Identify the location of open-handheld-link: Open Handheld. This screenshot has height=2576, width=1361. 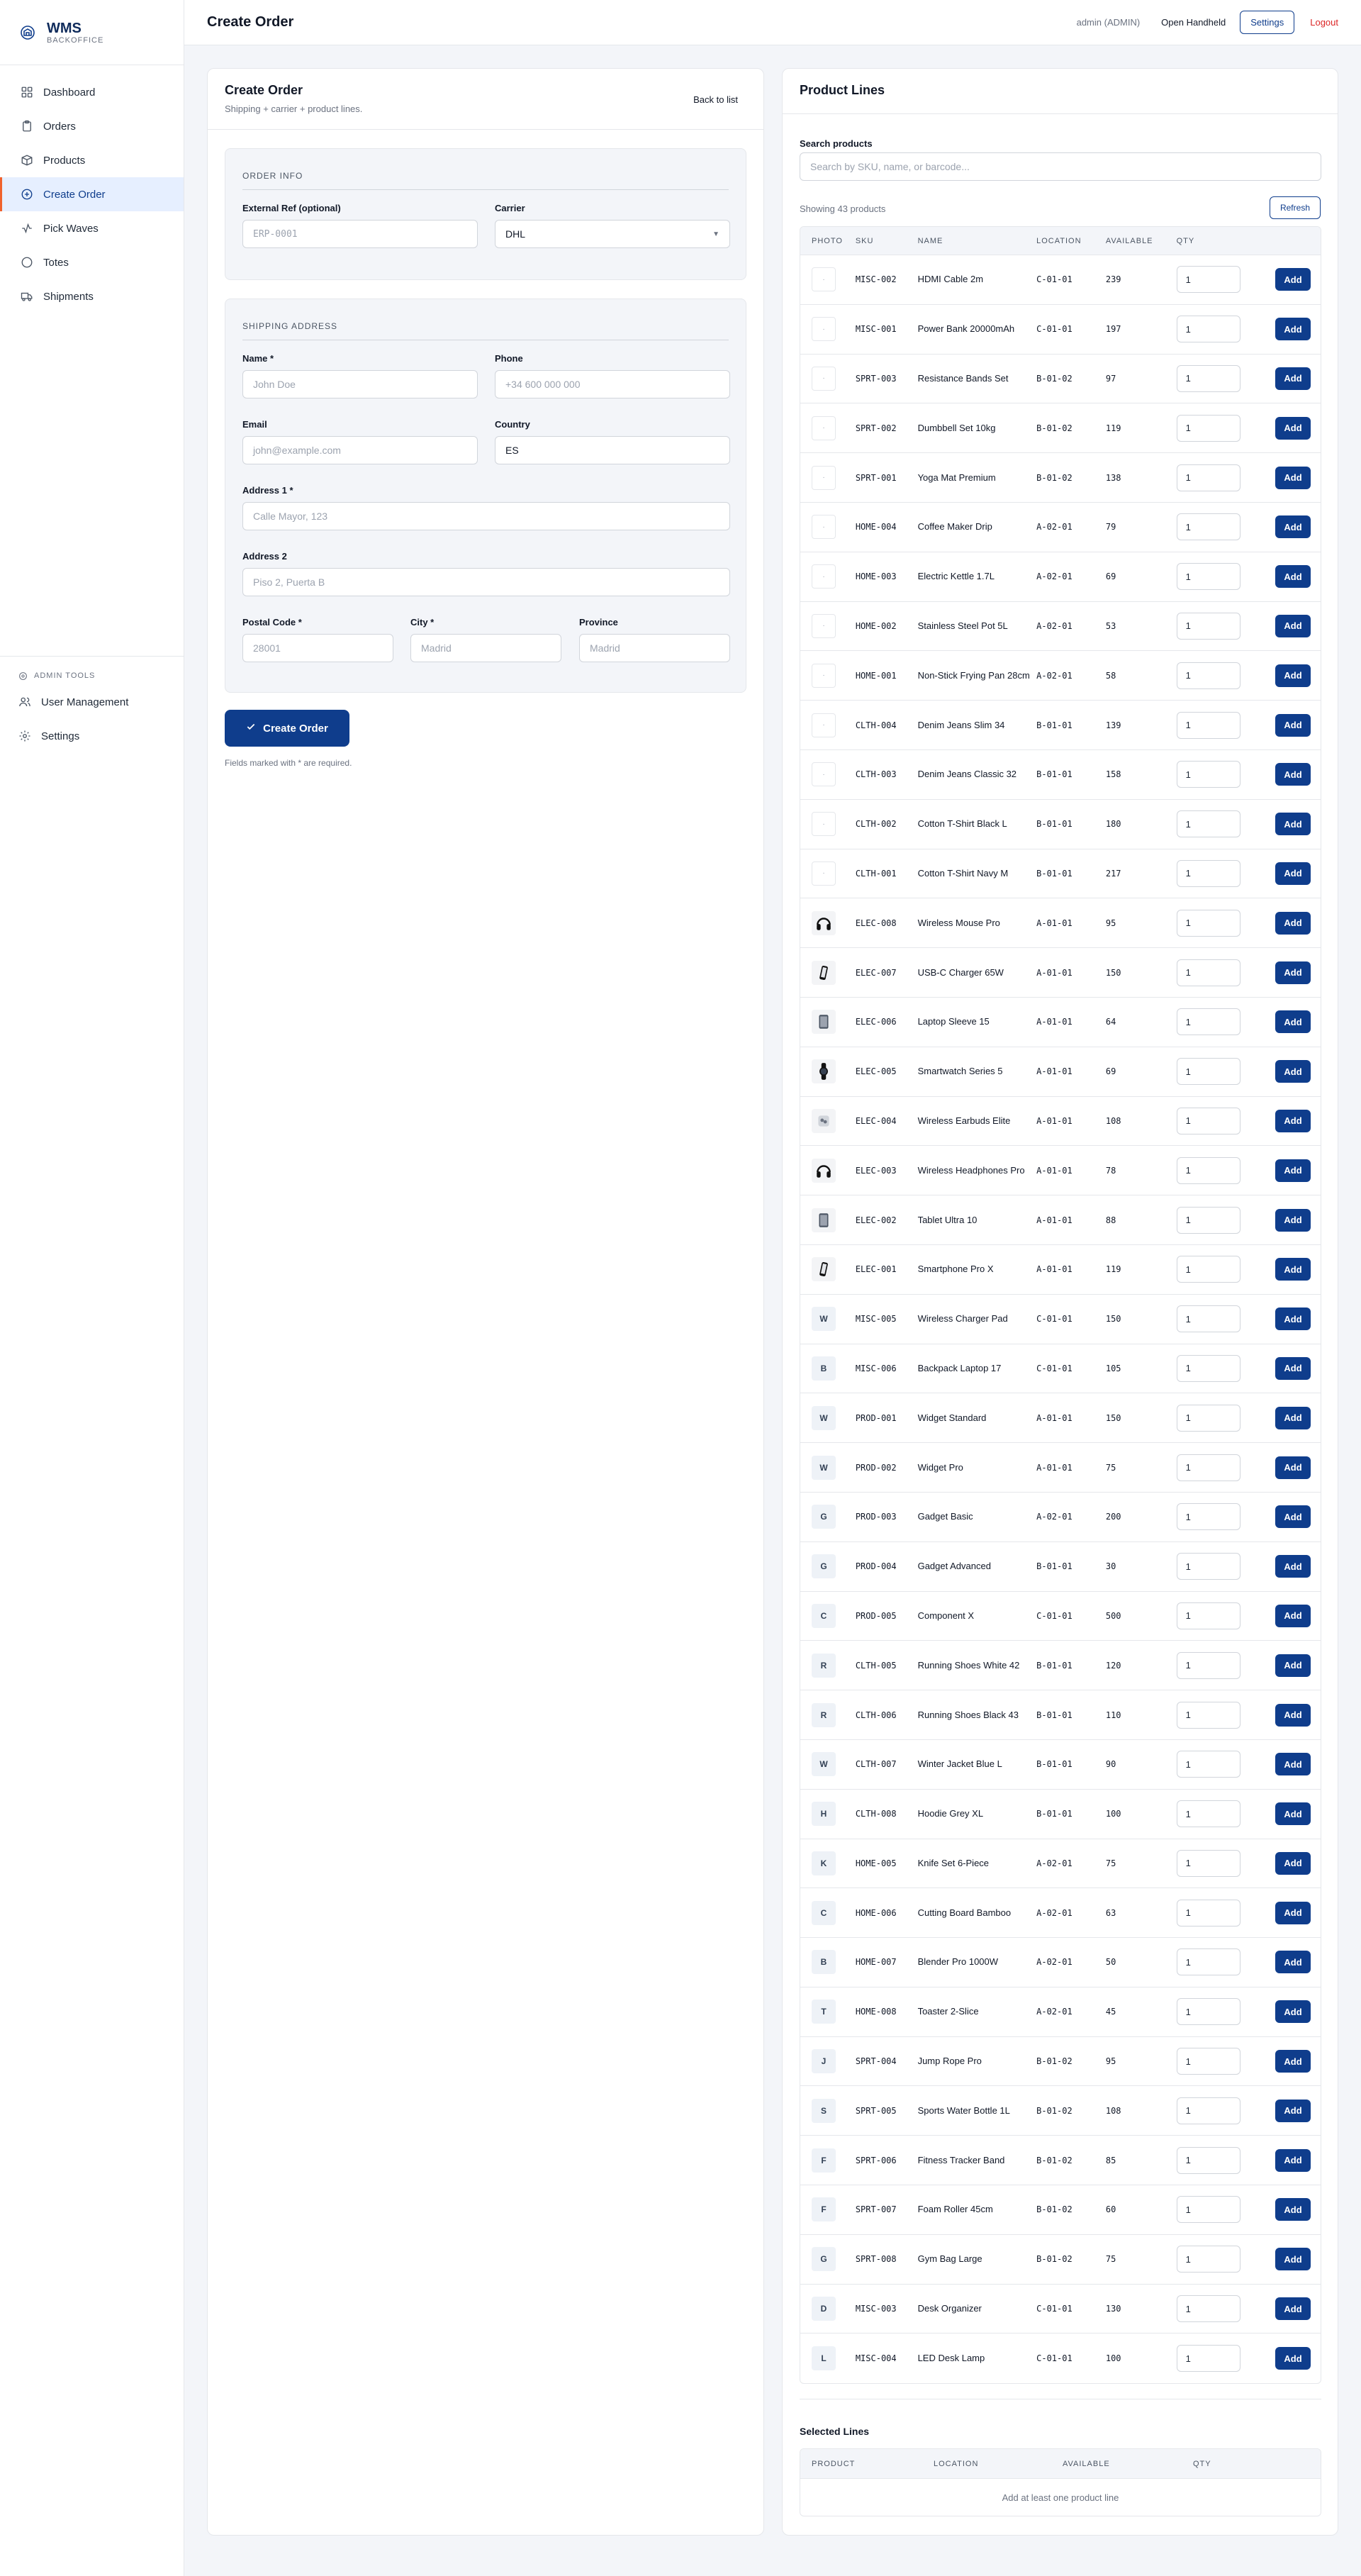
(1193, 22).